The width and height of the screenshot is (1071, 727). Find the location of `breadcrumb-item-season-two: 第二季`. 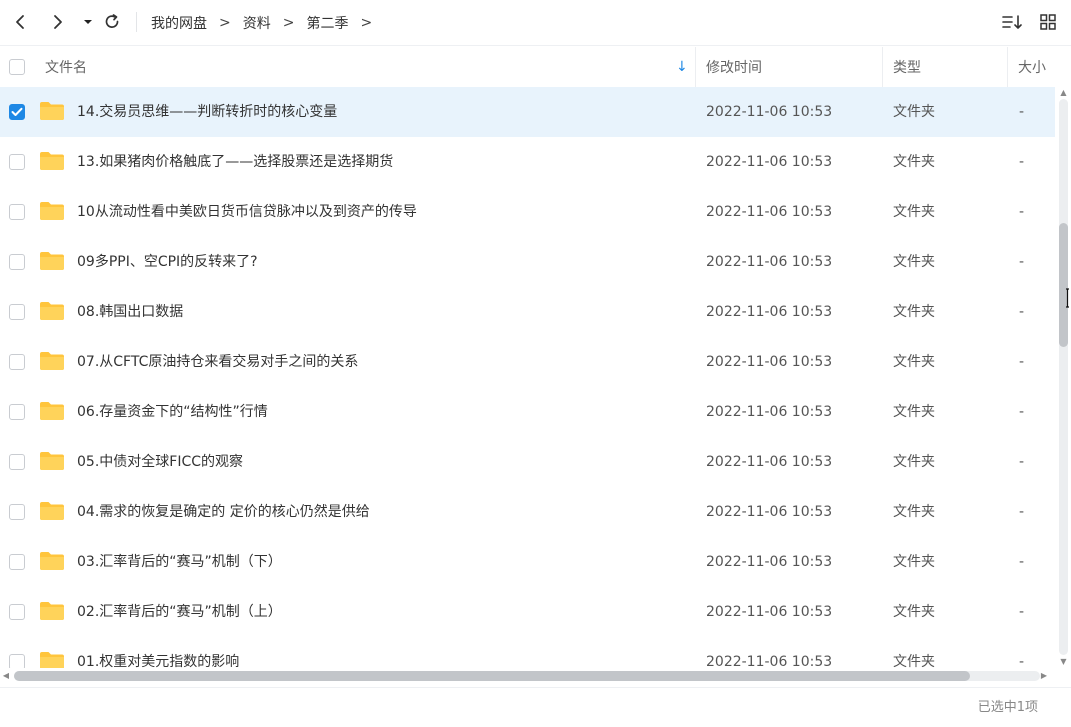

breadcrumb-item-season-two: 第二季 is located at coordinates (327, 23).